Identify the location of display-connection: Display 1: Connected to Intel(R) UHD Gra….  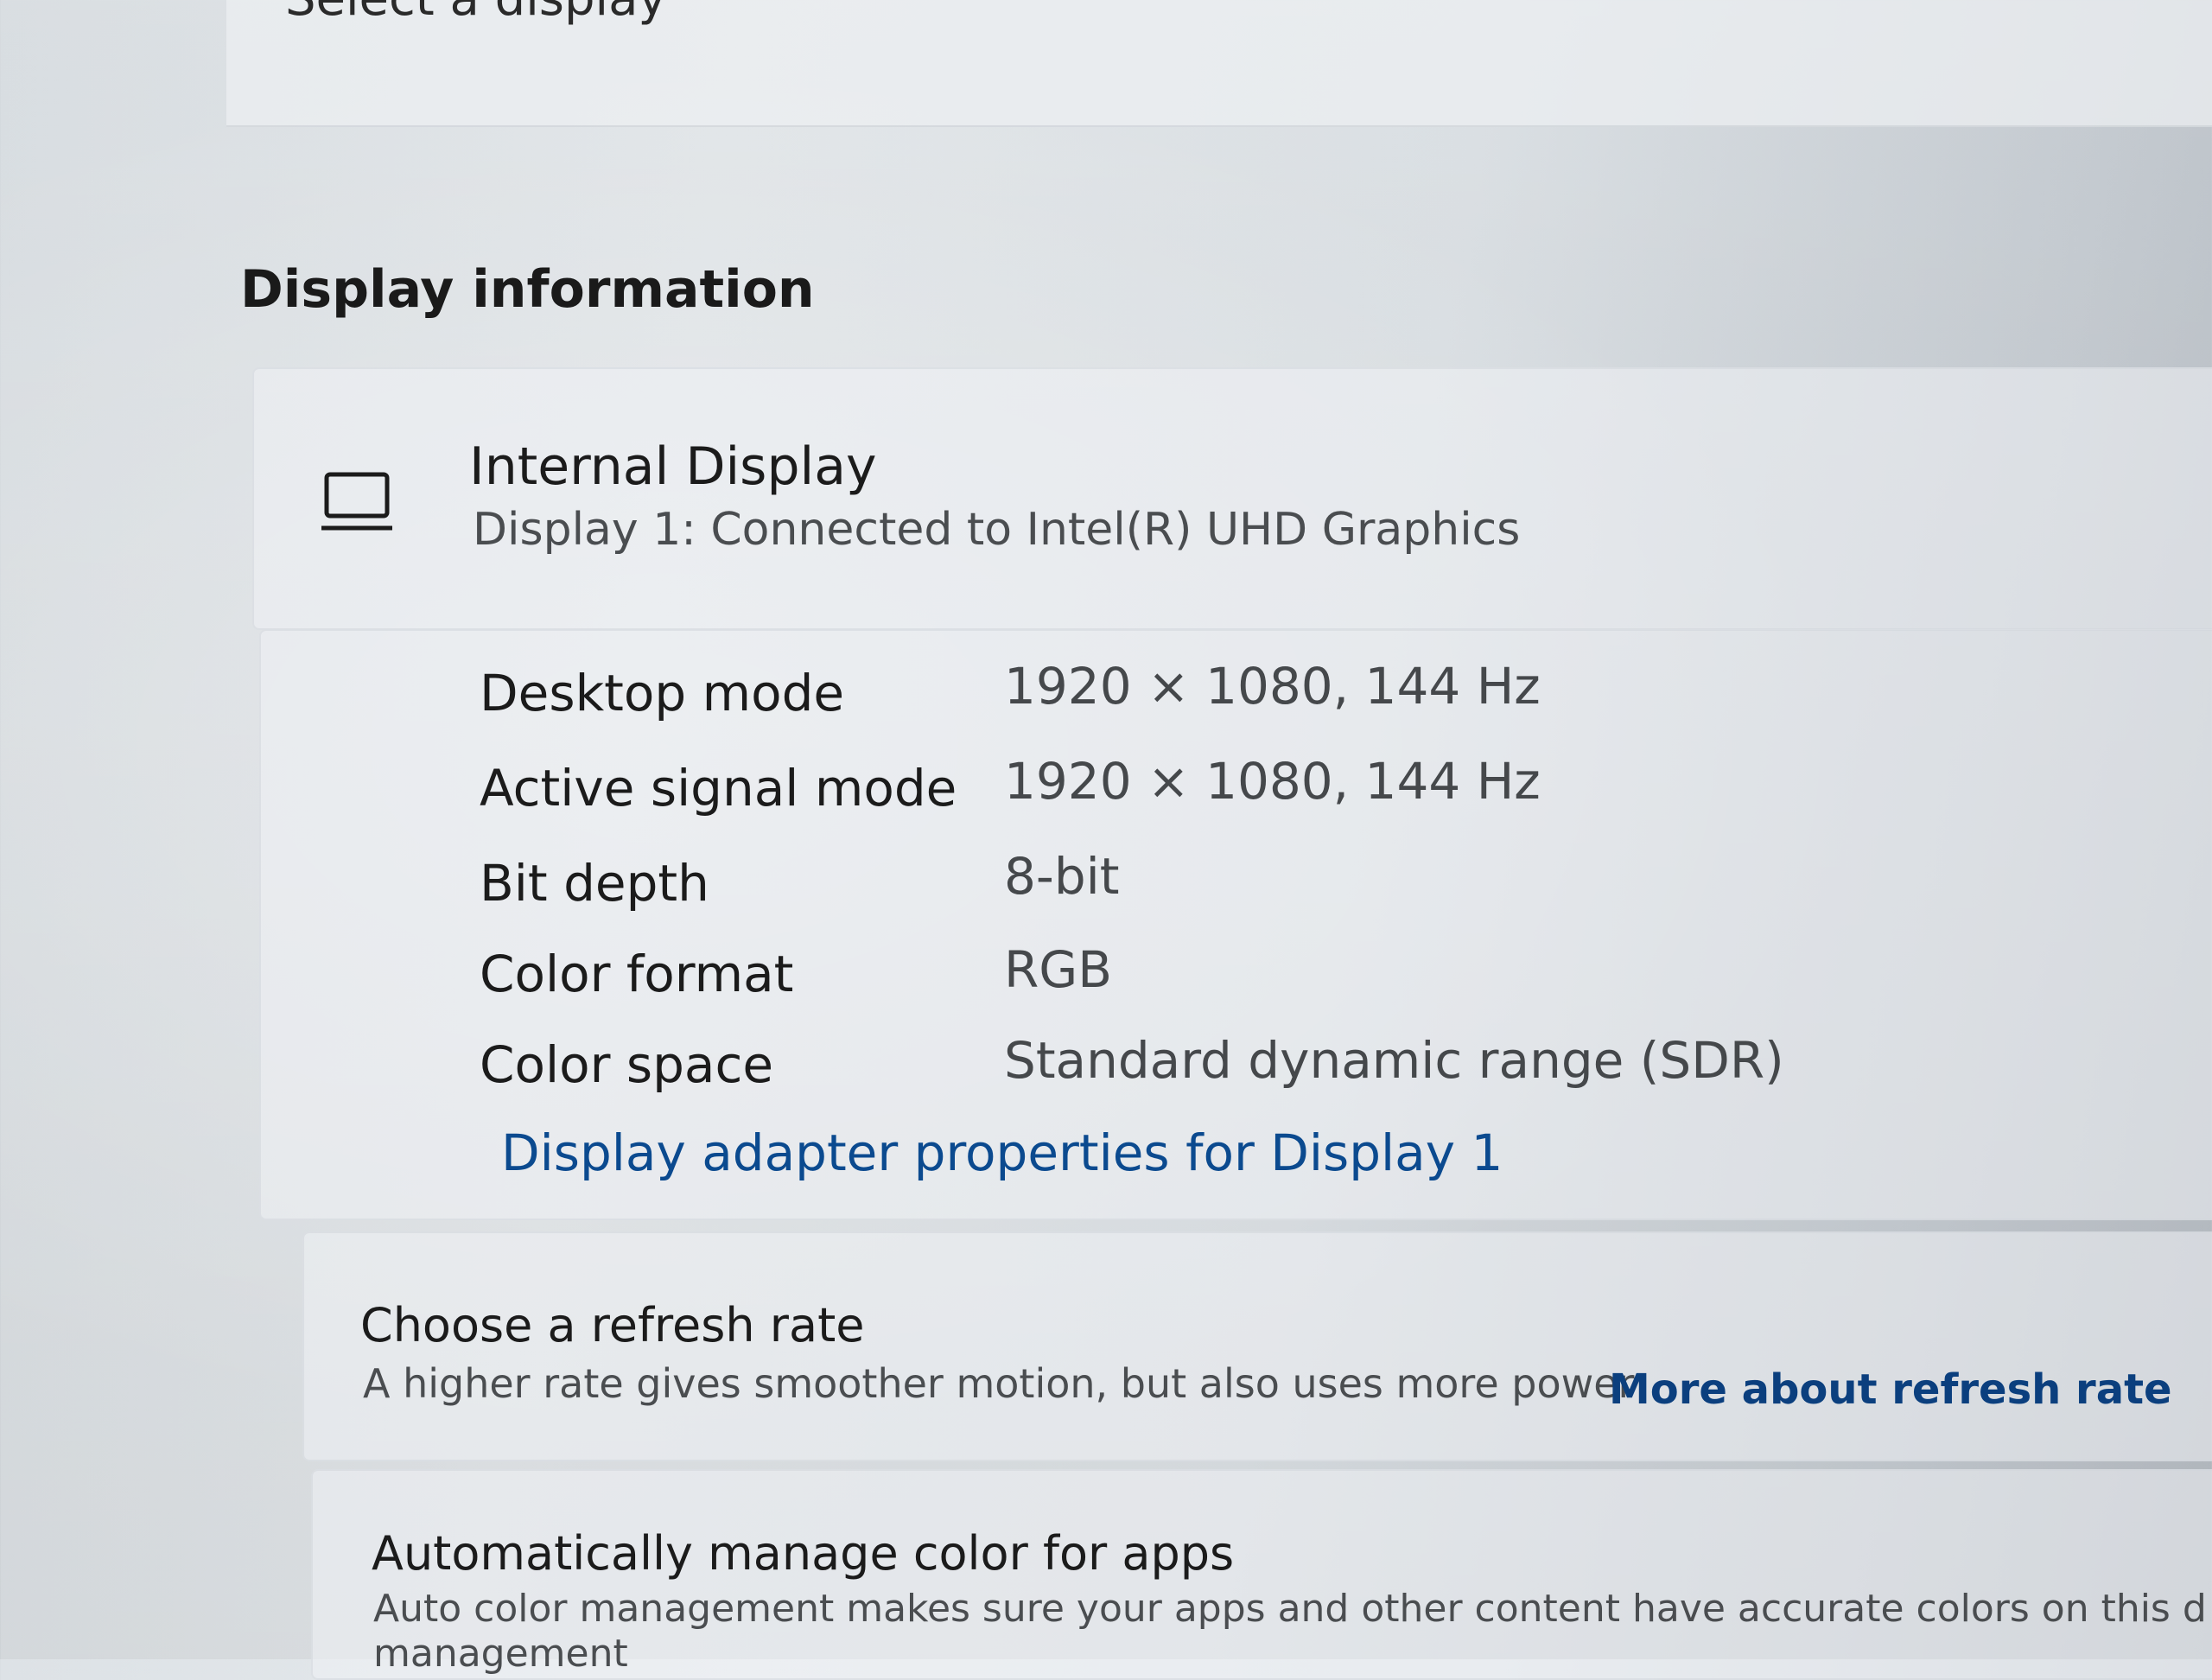
(997, 530).